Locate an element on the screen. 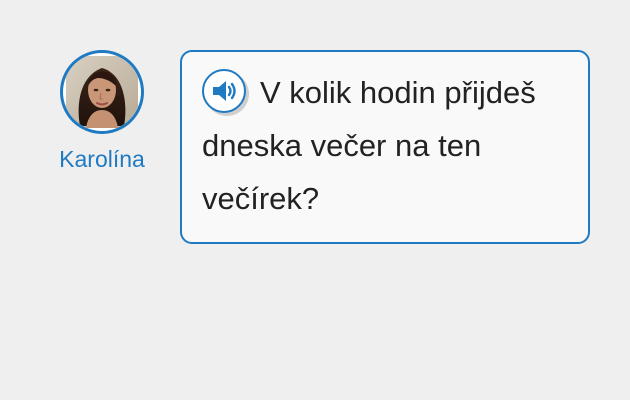 This screenshot has width=630, height=400. speaker-panel: Karolína is located at coordinates (102, 112).